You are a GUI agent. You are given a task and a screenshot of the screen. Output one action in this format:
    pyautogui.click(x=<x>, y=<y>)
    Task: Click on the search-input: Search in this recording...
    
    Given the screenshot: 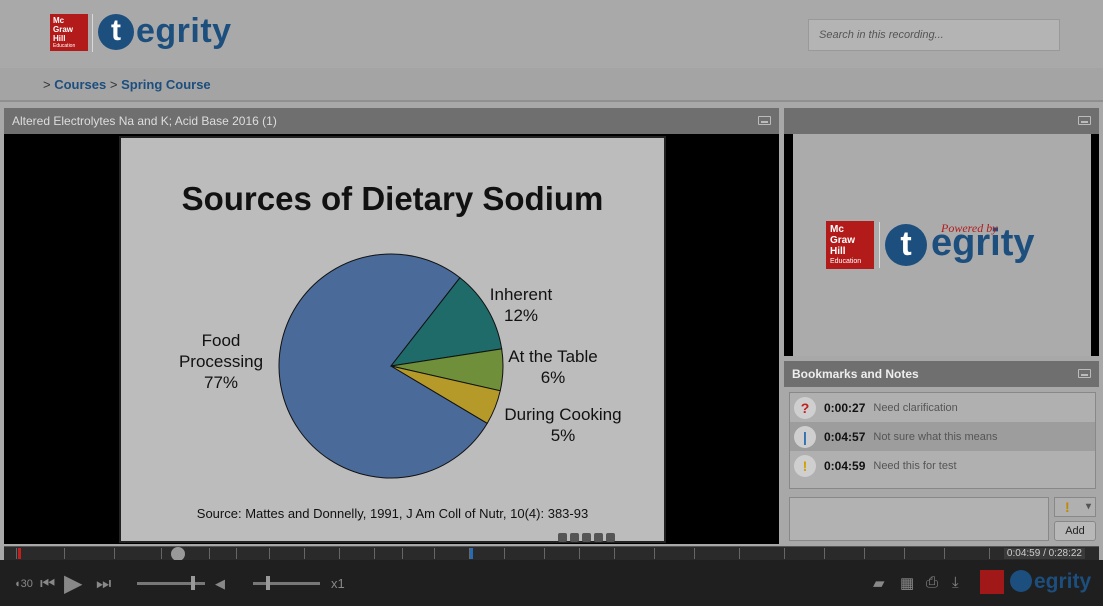 What is the action you would take?
    pyautogui.click(x=934, y=35)
    